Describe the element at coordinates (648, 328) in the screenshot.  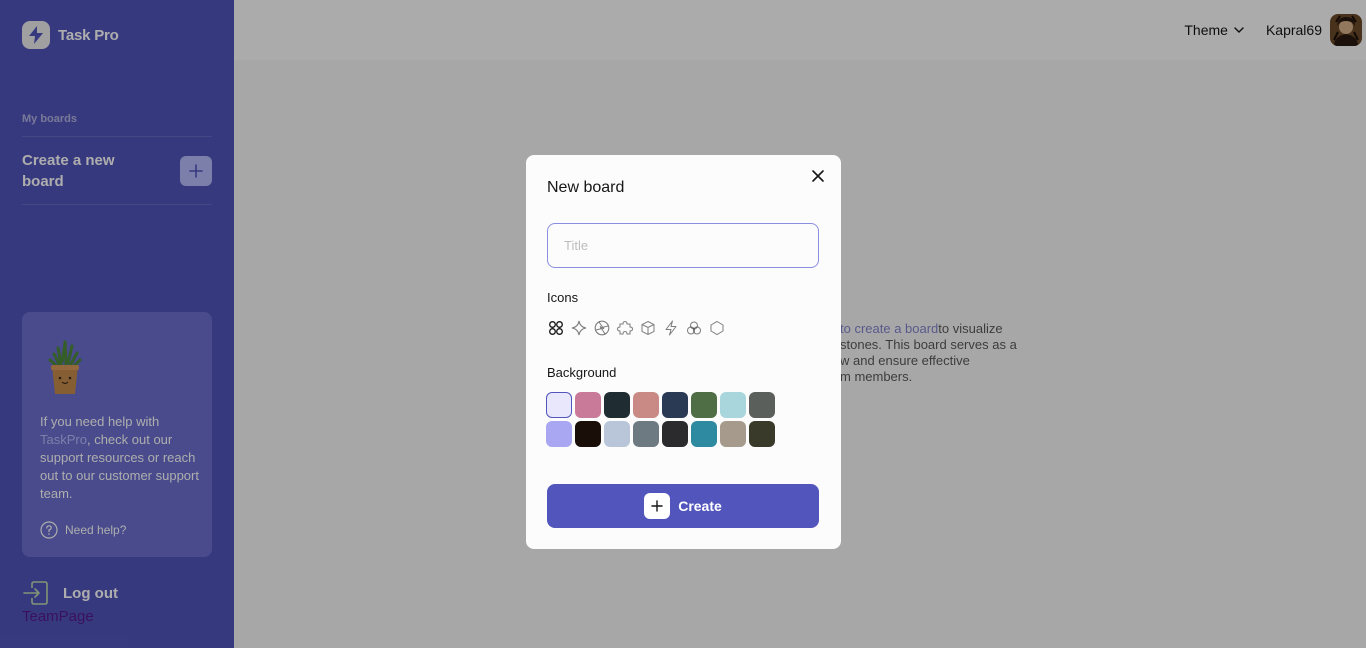
I see `cube-icon` at that location.